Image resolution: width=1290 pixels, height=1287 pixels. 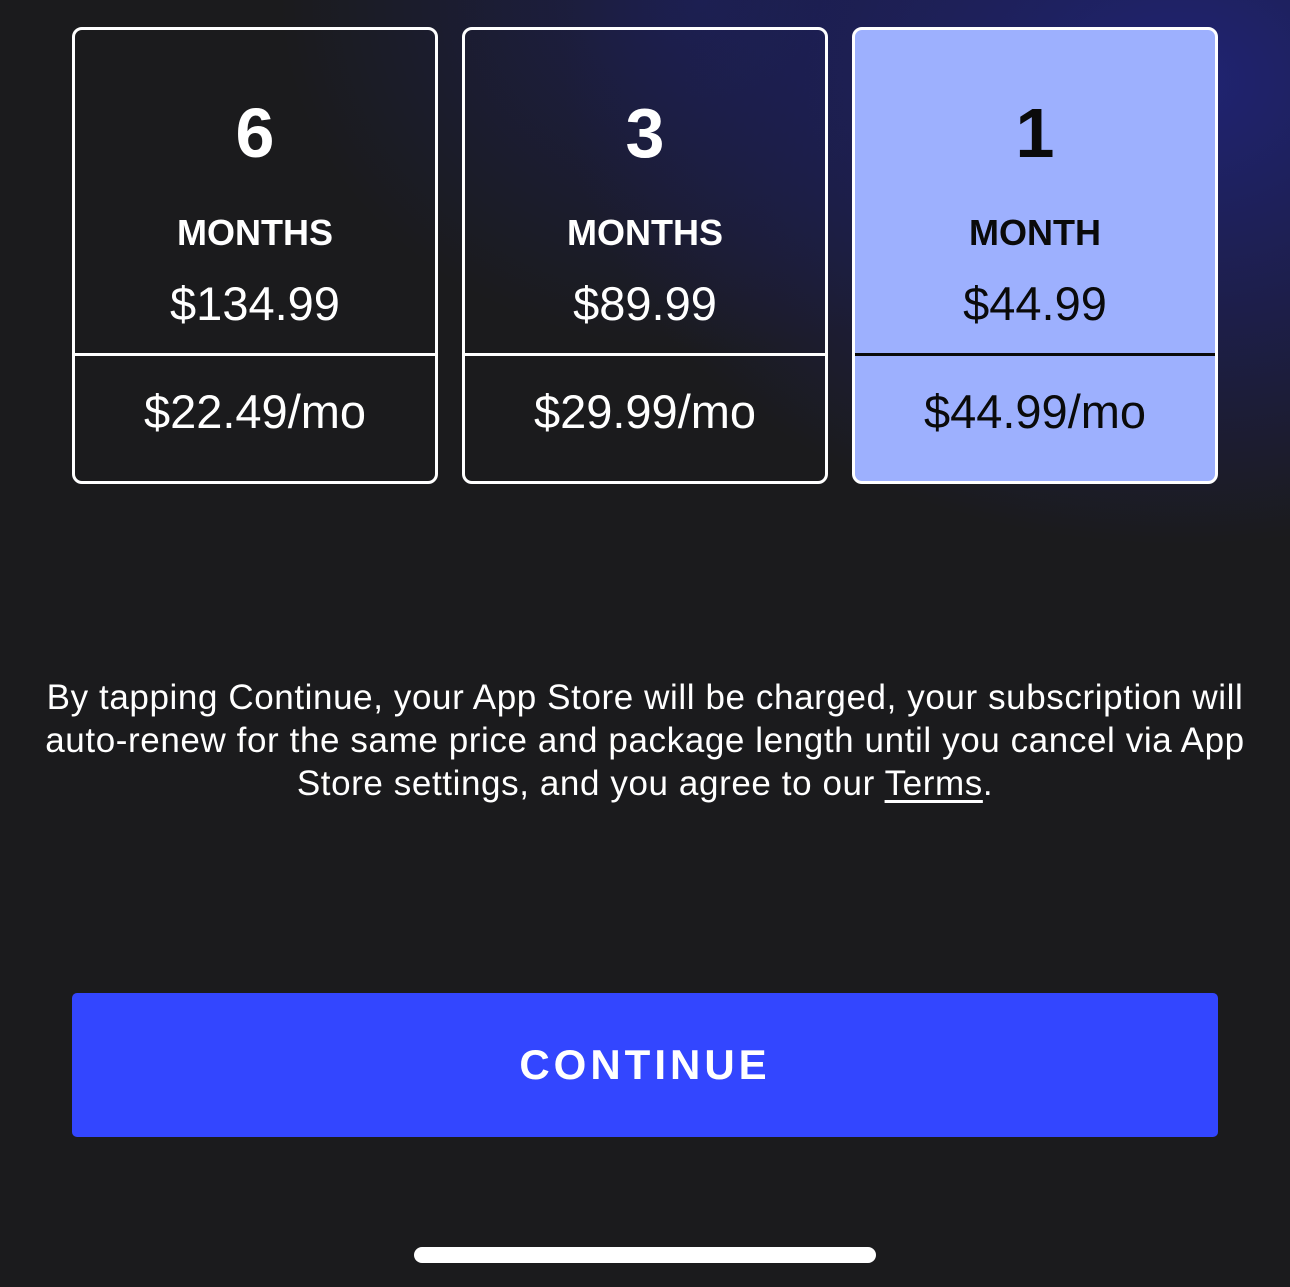 I want to click on legal-end: ., so click(x=988, y=783).